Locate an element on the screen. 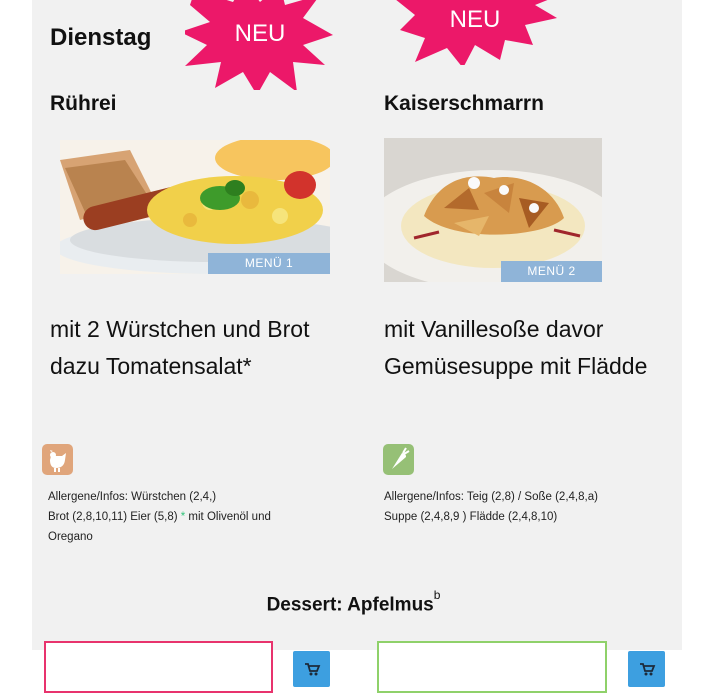  dessert-label: Dessert: Apfelmusb is located at coordinates (353, 602).